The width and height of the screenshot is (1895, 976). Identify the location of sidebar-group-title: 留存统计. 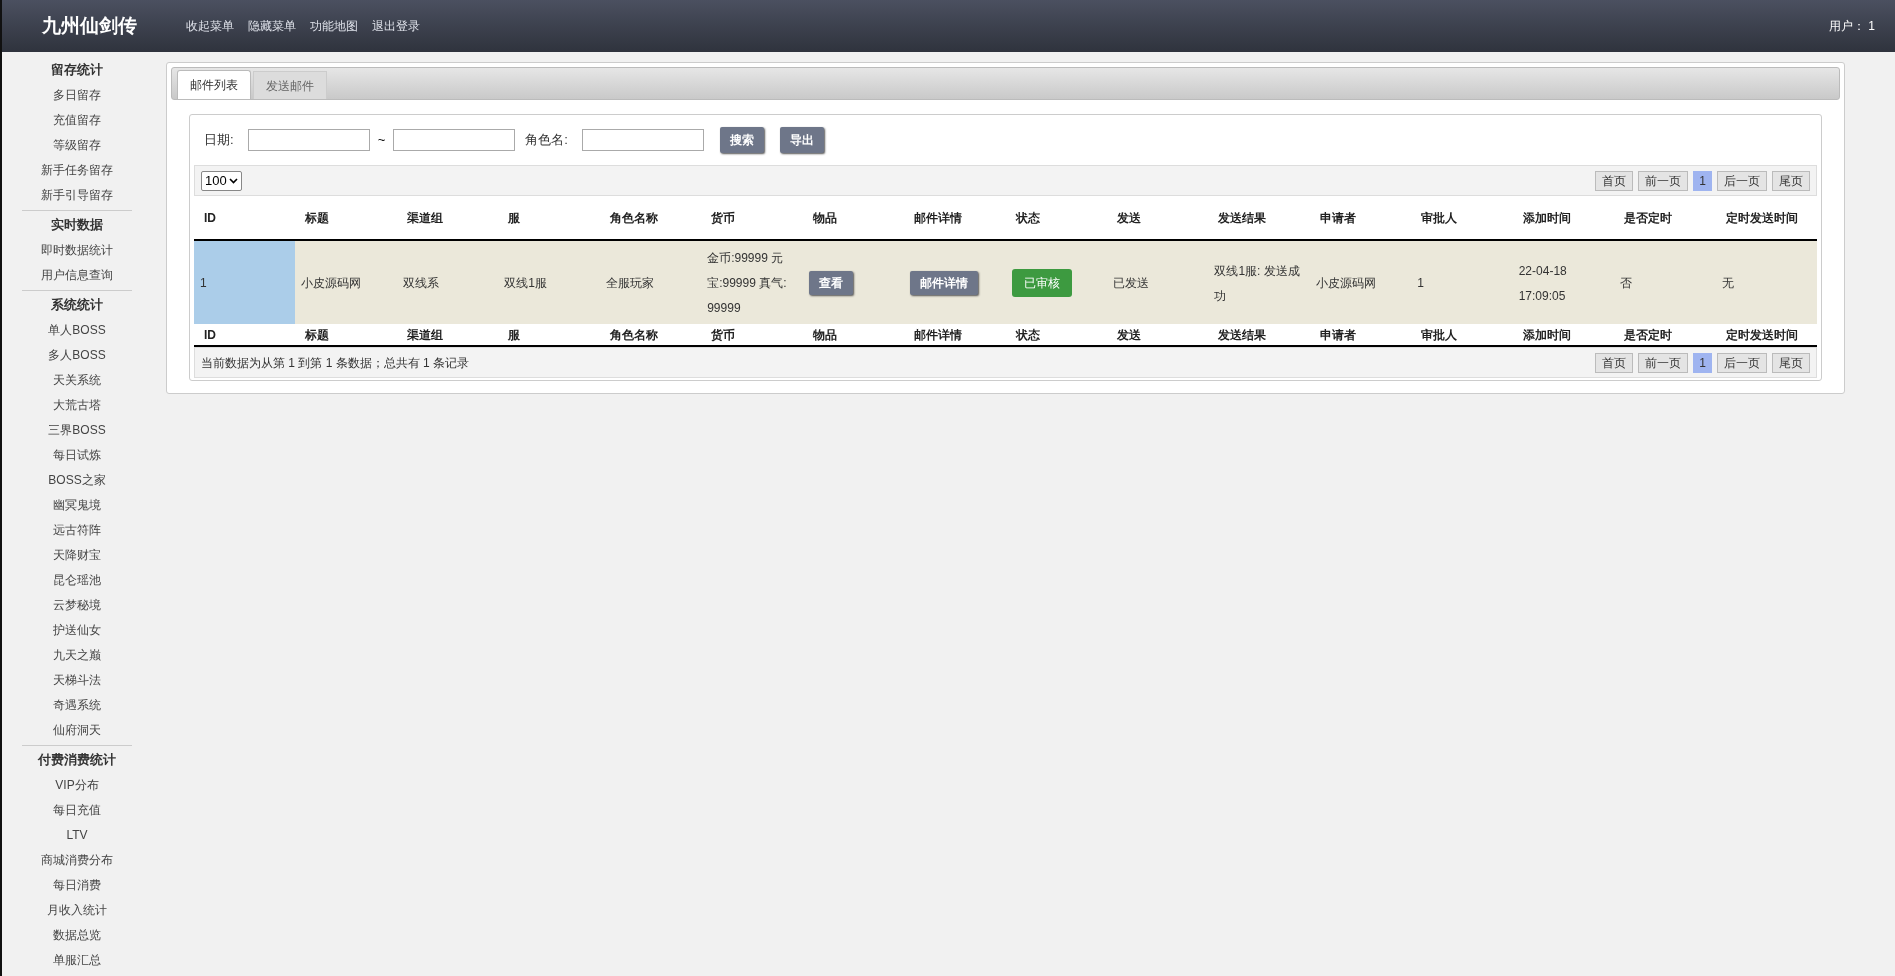
(77, 70).